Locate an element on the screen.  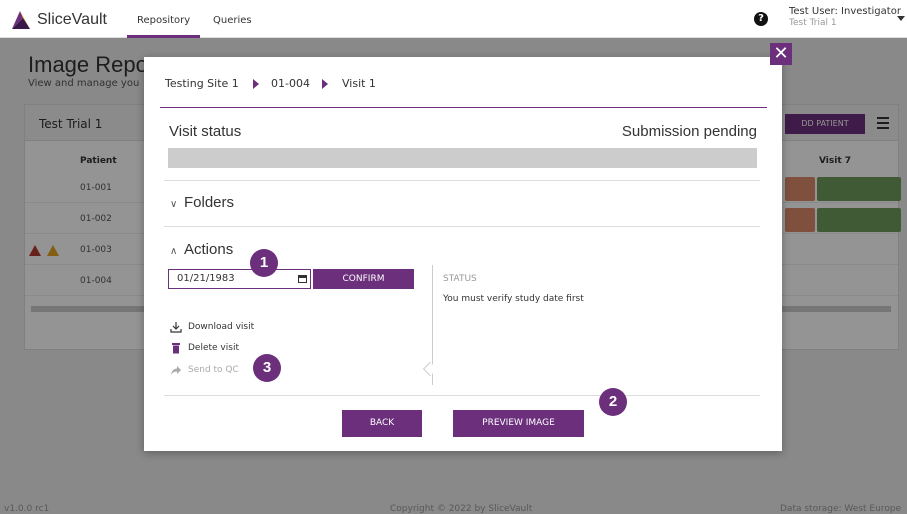
breadcrumb-patient: 01-004 is located at coordinates (290, 83).